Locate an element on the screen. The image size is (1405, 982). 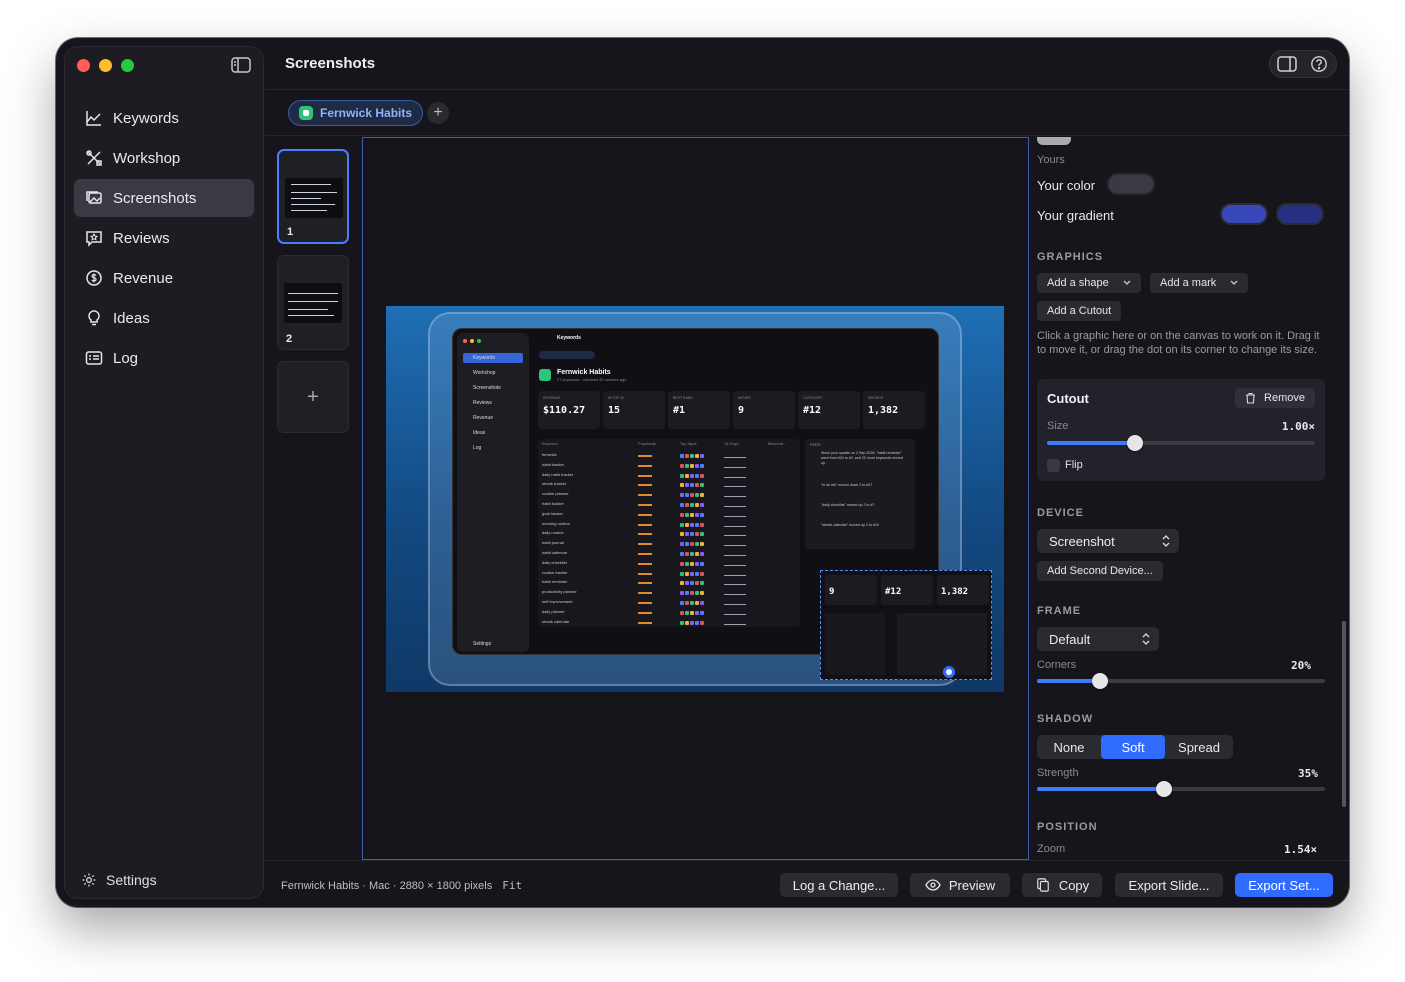
device-select: Screenshot is located at coordinates (1108, 541).